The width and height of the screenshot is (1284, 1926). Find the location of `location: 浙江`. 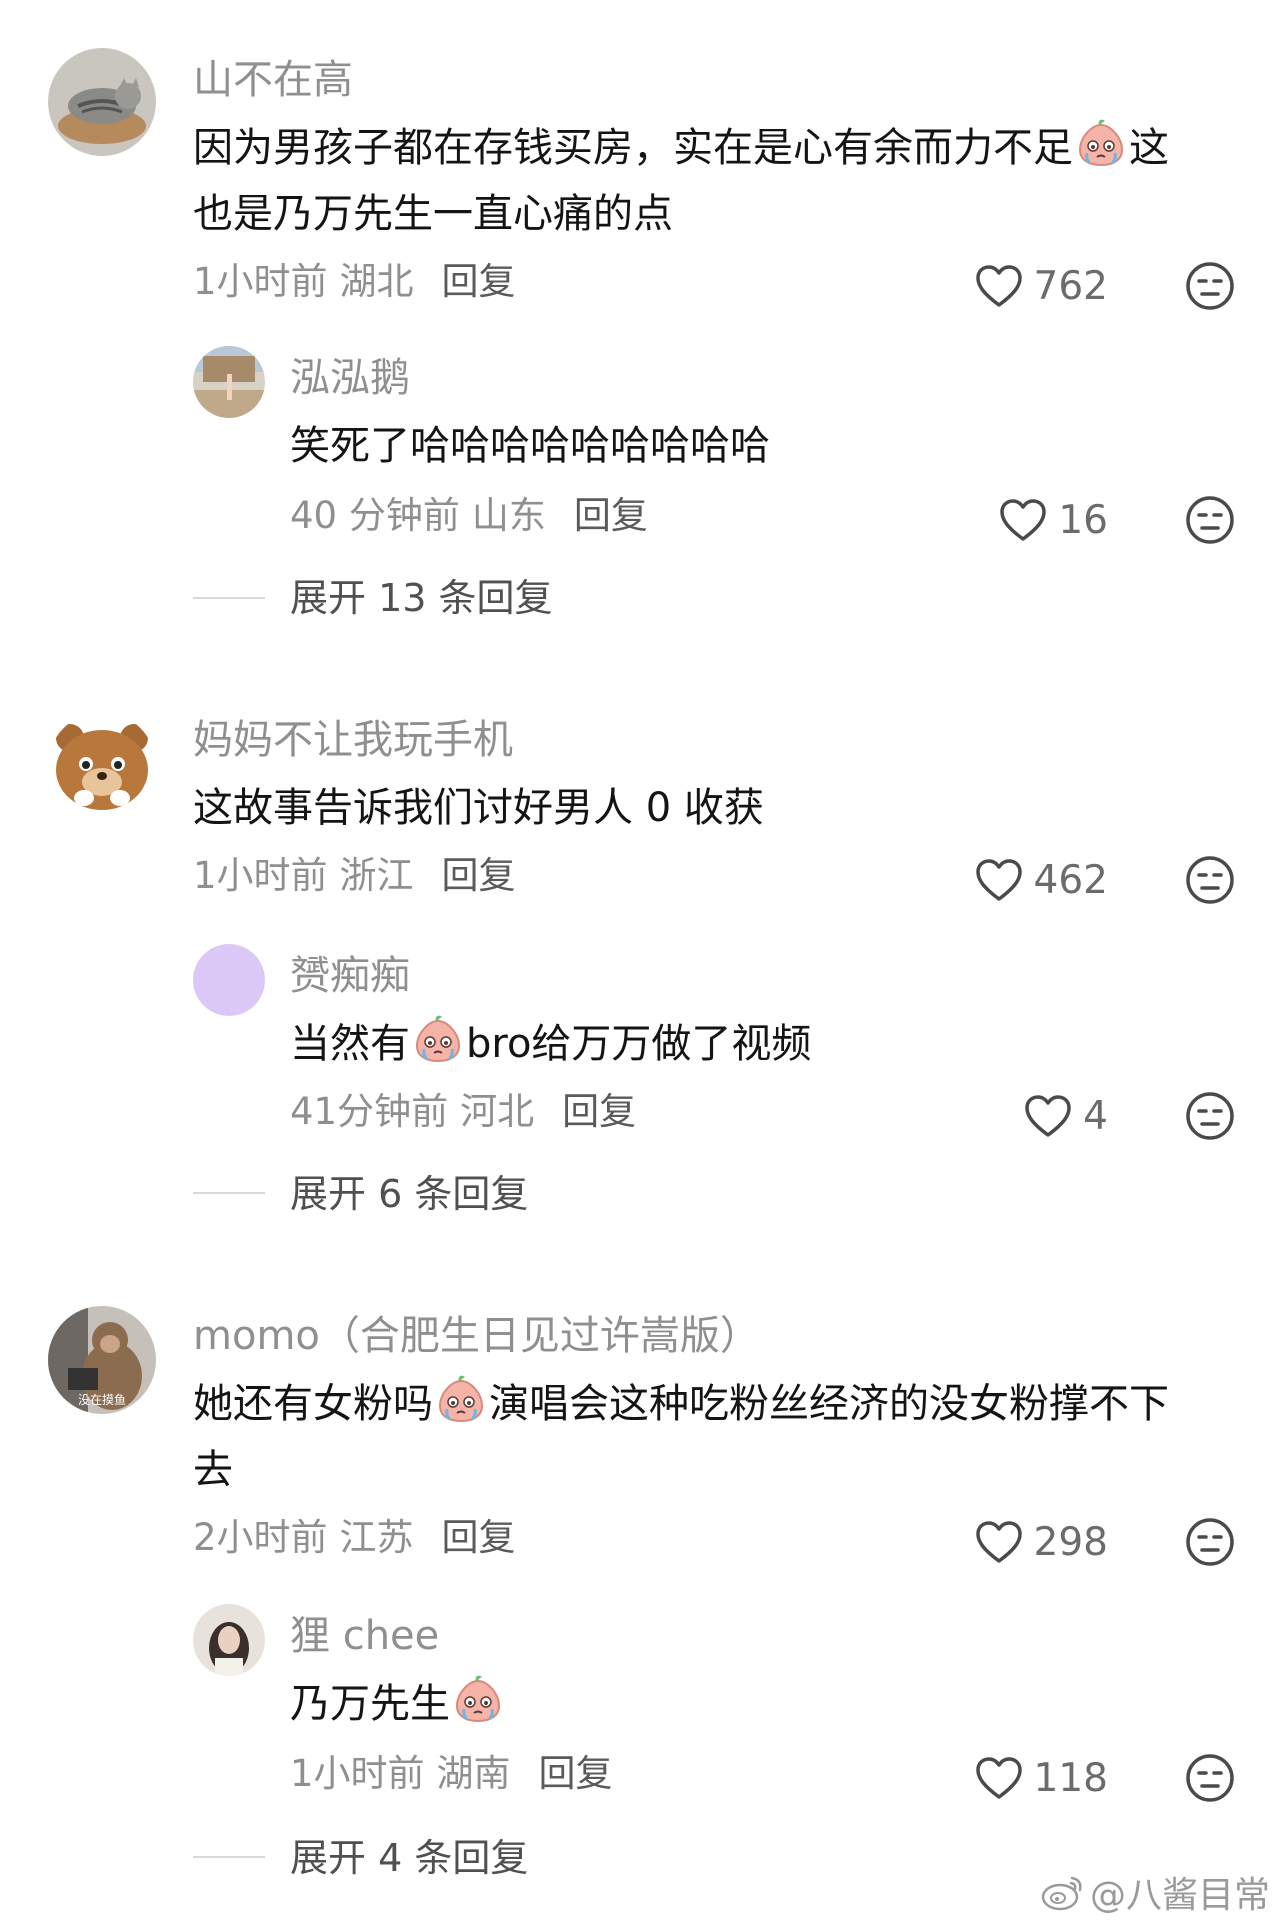

location: 浙江 is located at coordinates (376, 875).